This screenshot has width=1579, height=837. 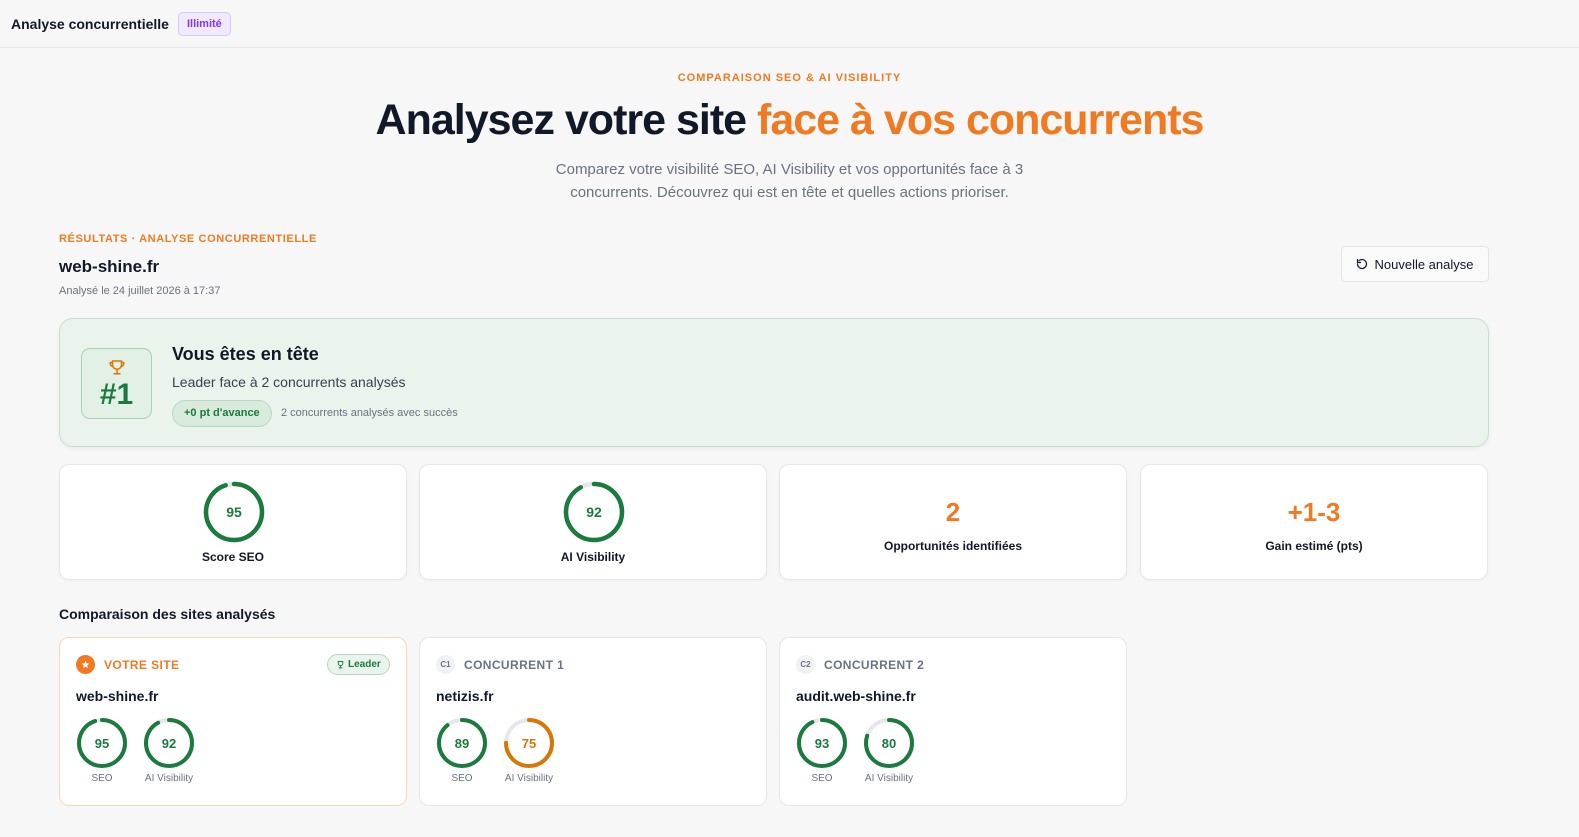 I want to click on competitor-badge: C1, so click(x=445, y=664).